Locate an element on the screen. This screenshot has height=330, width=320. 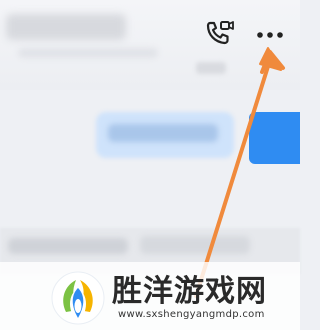
more-options-button is located at coordinates (270, 35).